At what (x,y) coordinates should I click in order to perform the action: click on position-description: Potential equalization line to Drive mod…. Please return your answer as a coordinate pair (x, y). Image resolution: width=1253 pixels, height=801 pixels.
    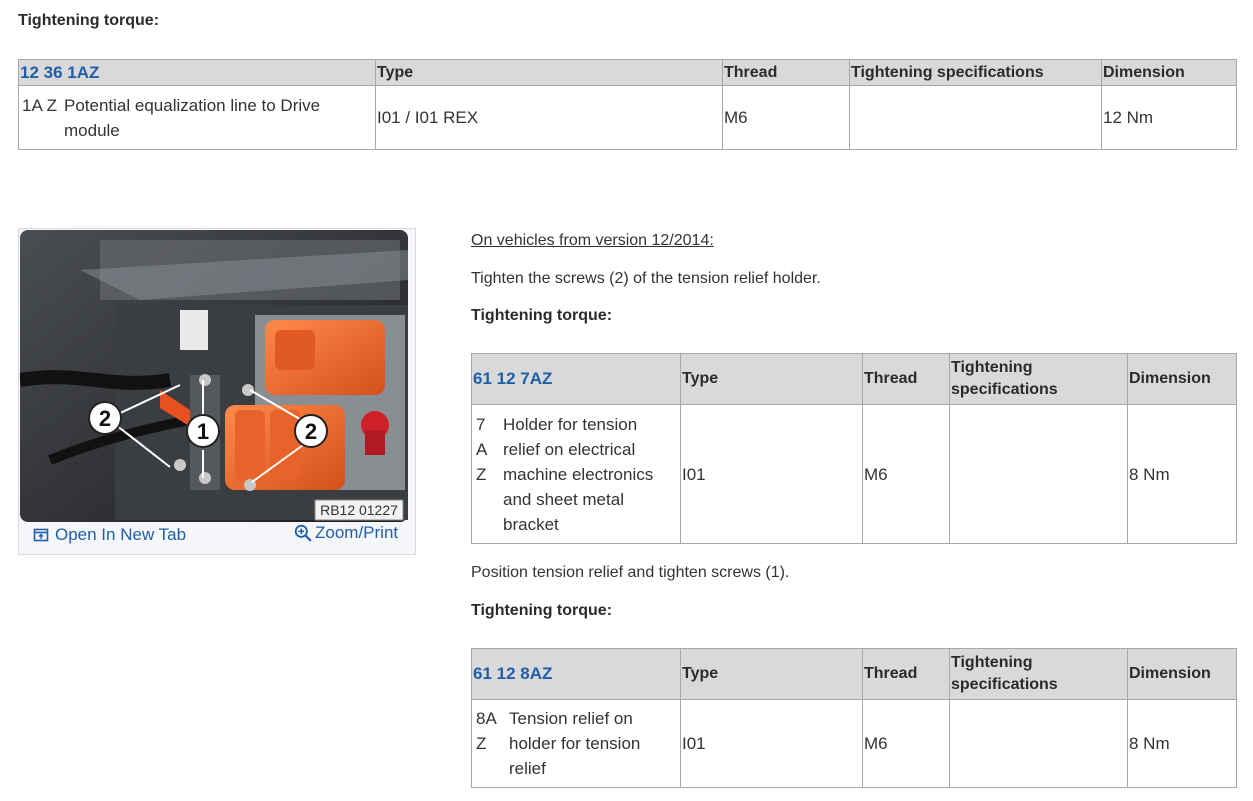
    Looking at the image, I should click on (192, 117).